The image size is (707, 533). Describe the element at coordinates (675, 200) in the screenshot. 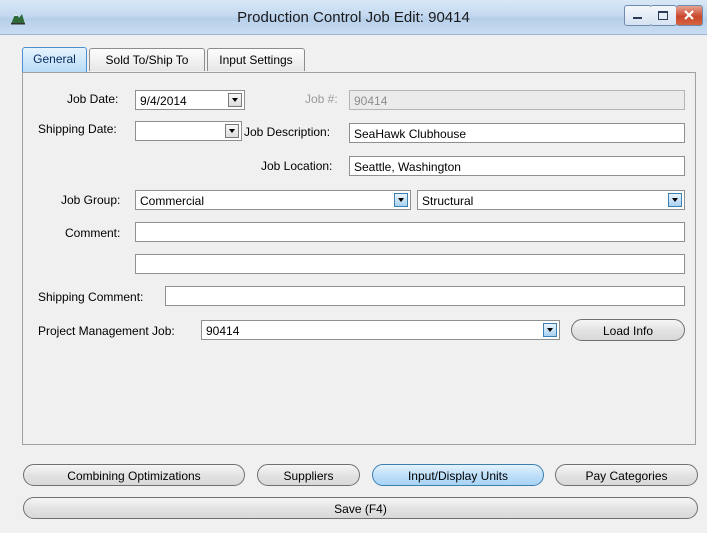

I see `job-subgroup-dropdown-icon` at that location.